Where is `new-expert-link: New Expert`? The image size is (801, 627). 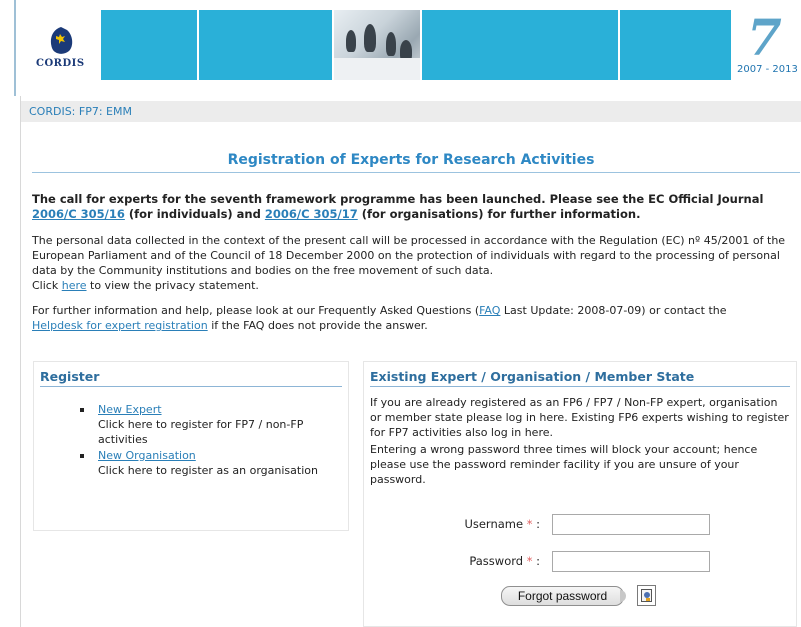
new-expert-link: New Expert is located at coordinates (130, 409).